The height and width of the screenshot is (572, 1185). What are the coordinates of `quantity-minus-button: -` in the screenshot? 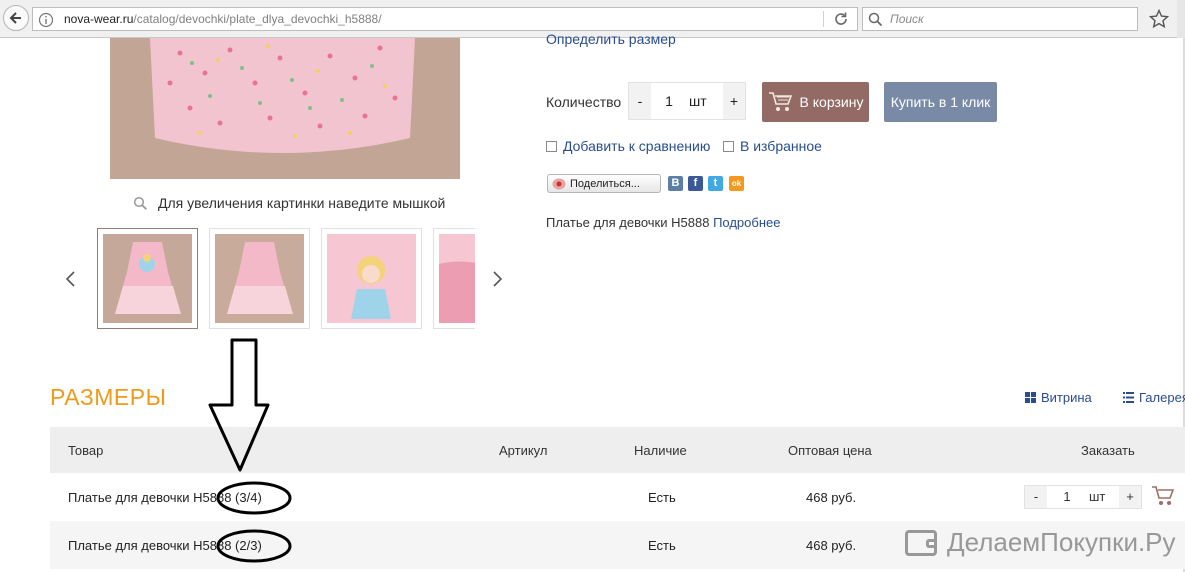 It's located at (640, 101).